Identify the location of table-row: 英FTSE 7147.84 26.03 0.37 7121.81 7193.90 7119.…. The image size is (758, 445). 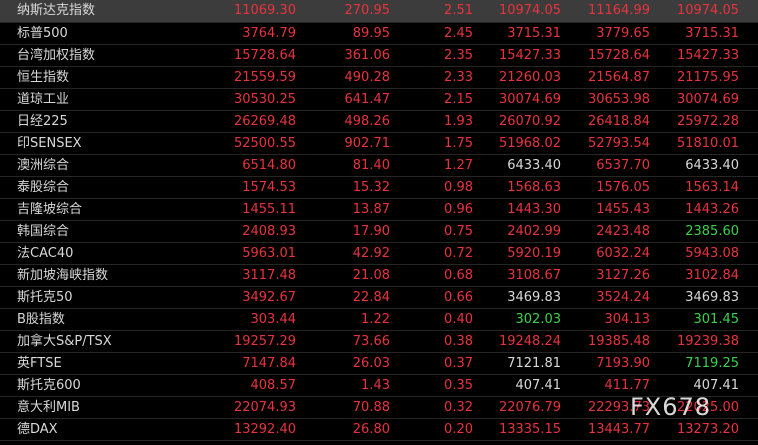
(379, 363).